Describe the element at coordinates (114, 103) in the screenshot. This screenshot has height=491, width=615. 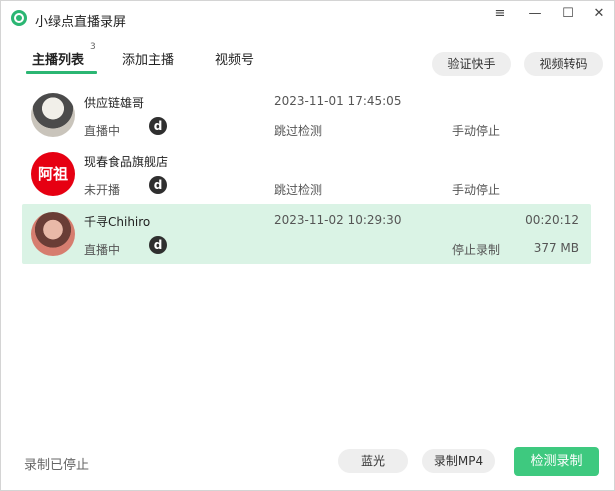
I see `streamer-name: 供应链雄哥` at that location.